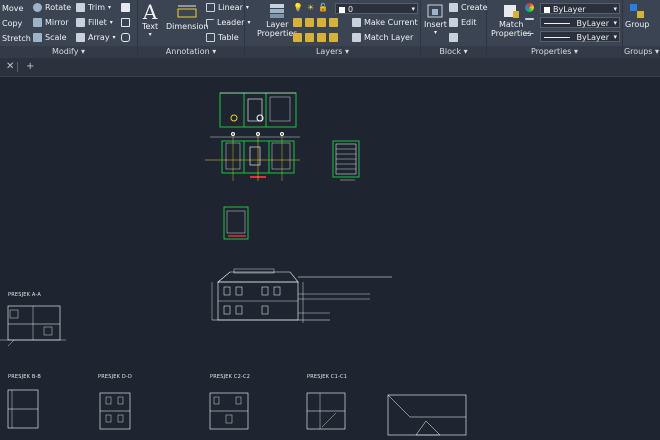 This screenshot has width=660, height=440. I want to click on section-bb, so click(23, 409).